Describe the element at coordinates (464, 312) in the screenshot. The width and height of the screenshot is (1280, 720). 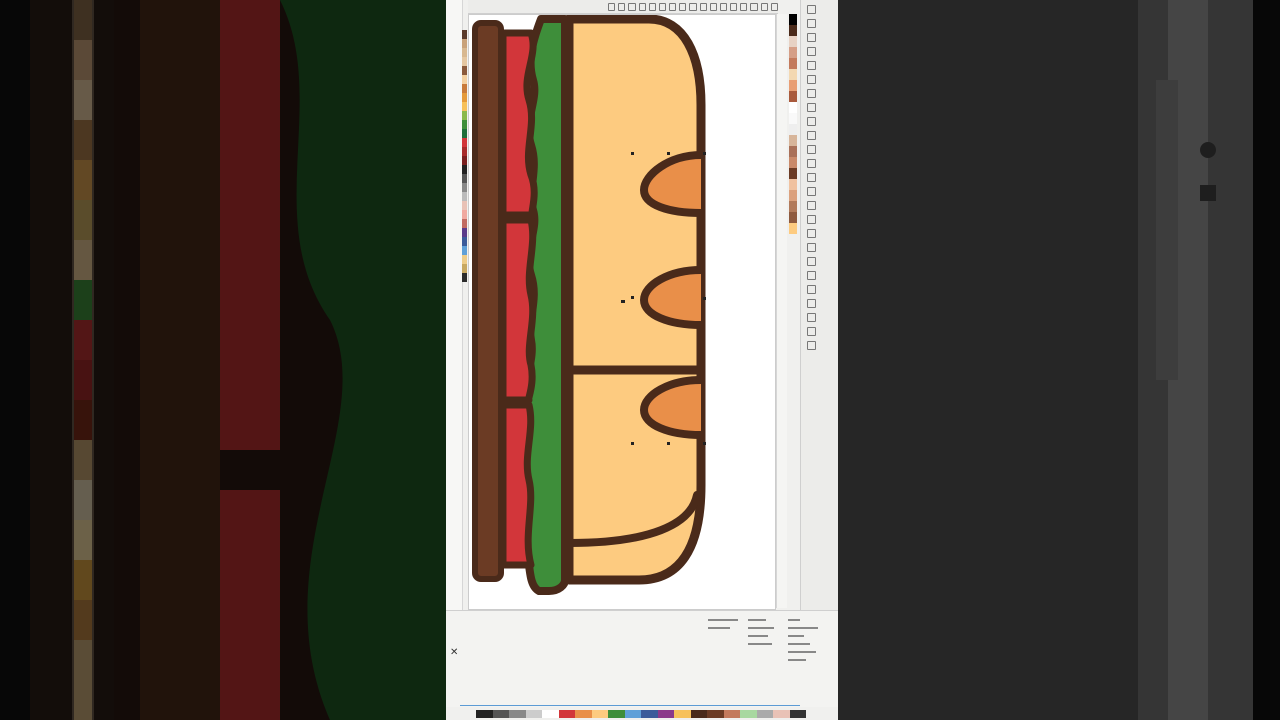
I see `left-color-palette` at that location.